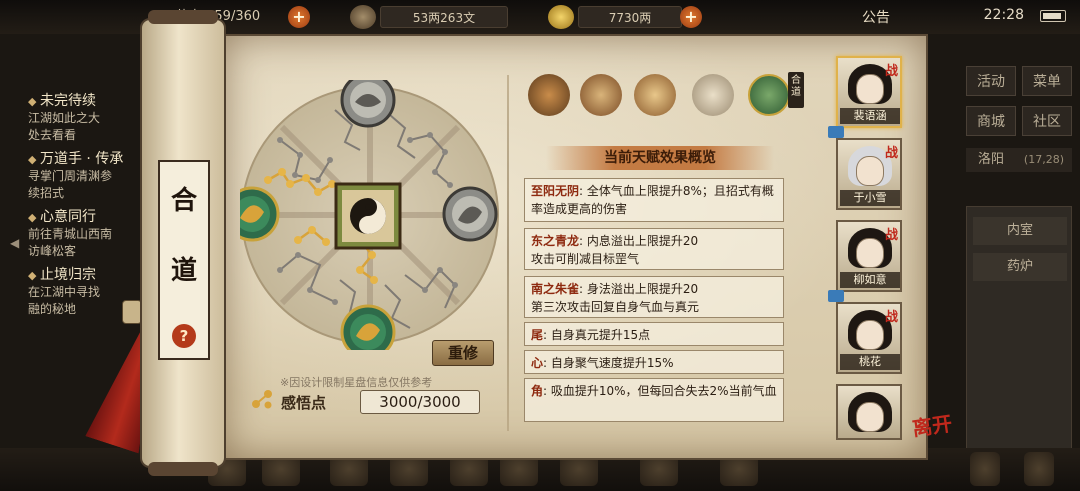 The width and height of the screenshot is (1080, 491). Describe the element at coordinates (1020, 267) in the screenshot. I see `list-item-furnace: 药炉` at that location.